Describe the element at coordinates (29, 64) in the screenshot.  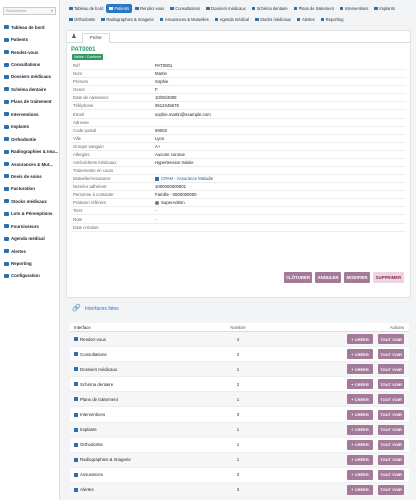
I see `sidebar-item-consultations: Consultations` at that location.